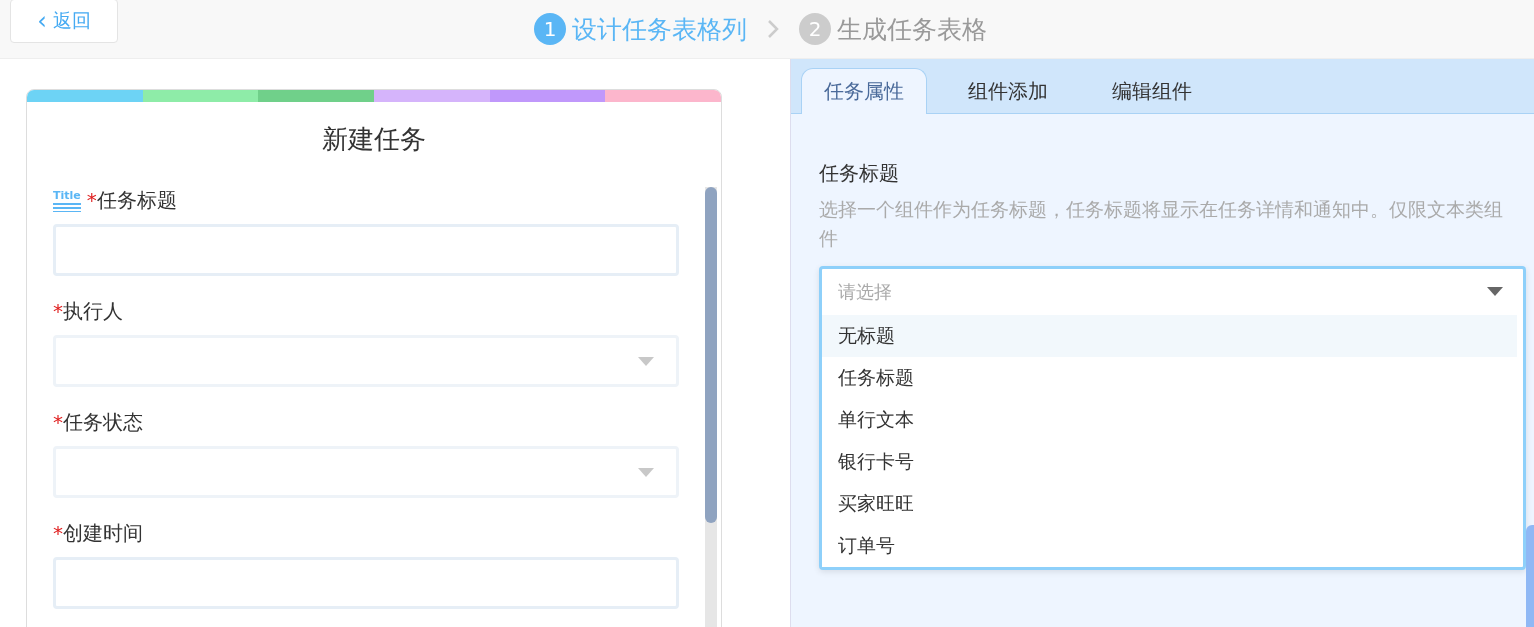  What do you see at coordinates (88, 311) in the screenshot?
I see `field-label: *执行人` at bounding box center [88, 311].